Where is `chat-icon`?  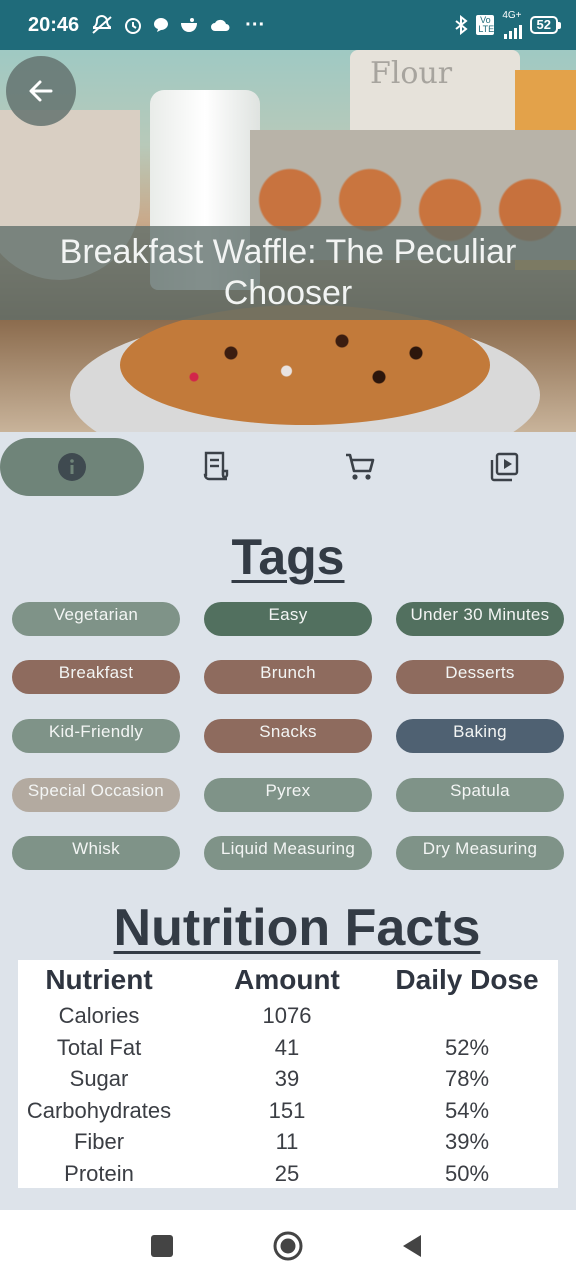 chat-icon is located at coordinates (161, 25).